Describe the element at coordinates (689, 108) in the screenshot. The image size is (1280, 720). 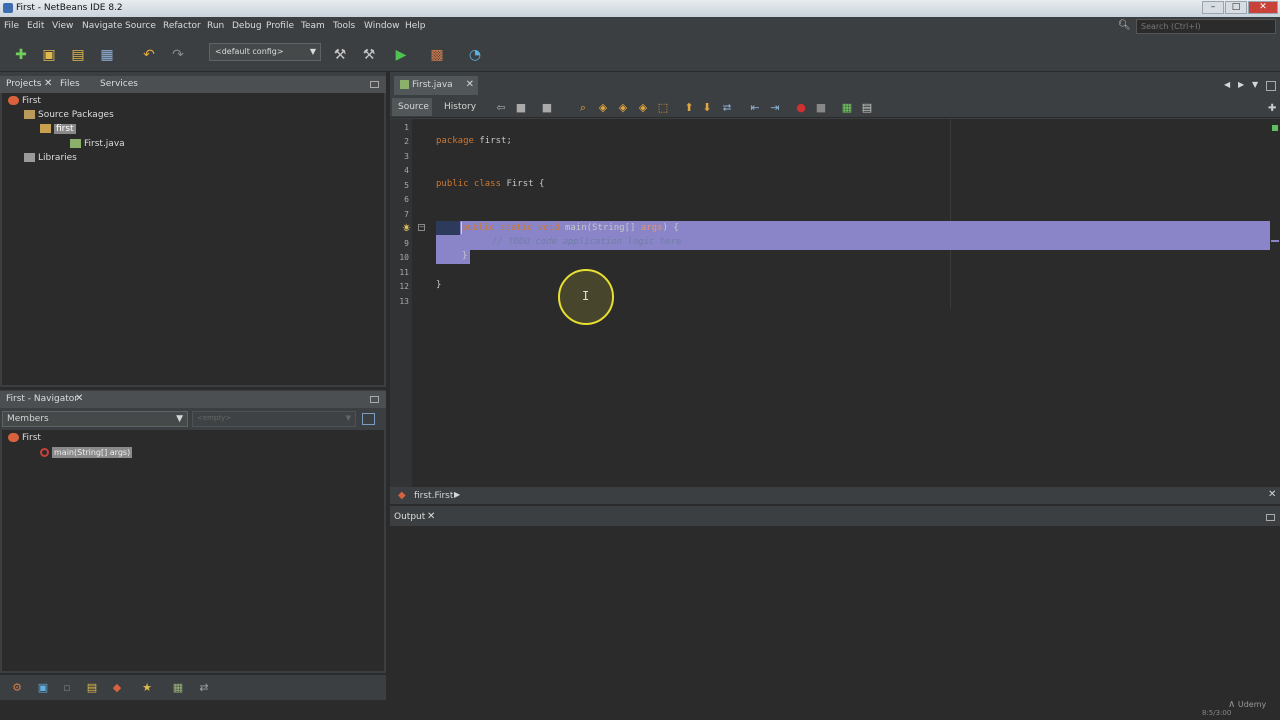
I see `previous-bookmark-icon: ⬆` at that location.